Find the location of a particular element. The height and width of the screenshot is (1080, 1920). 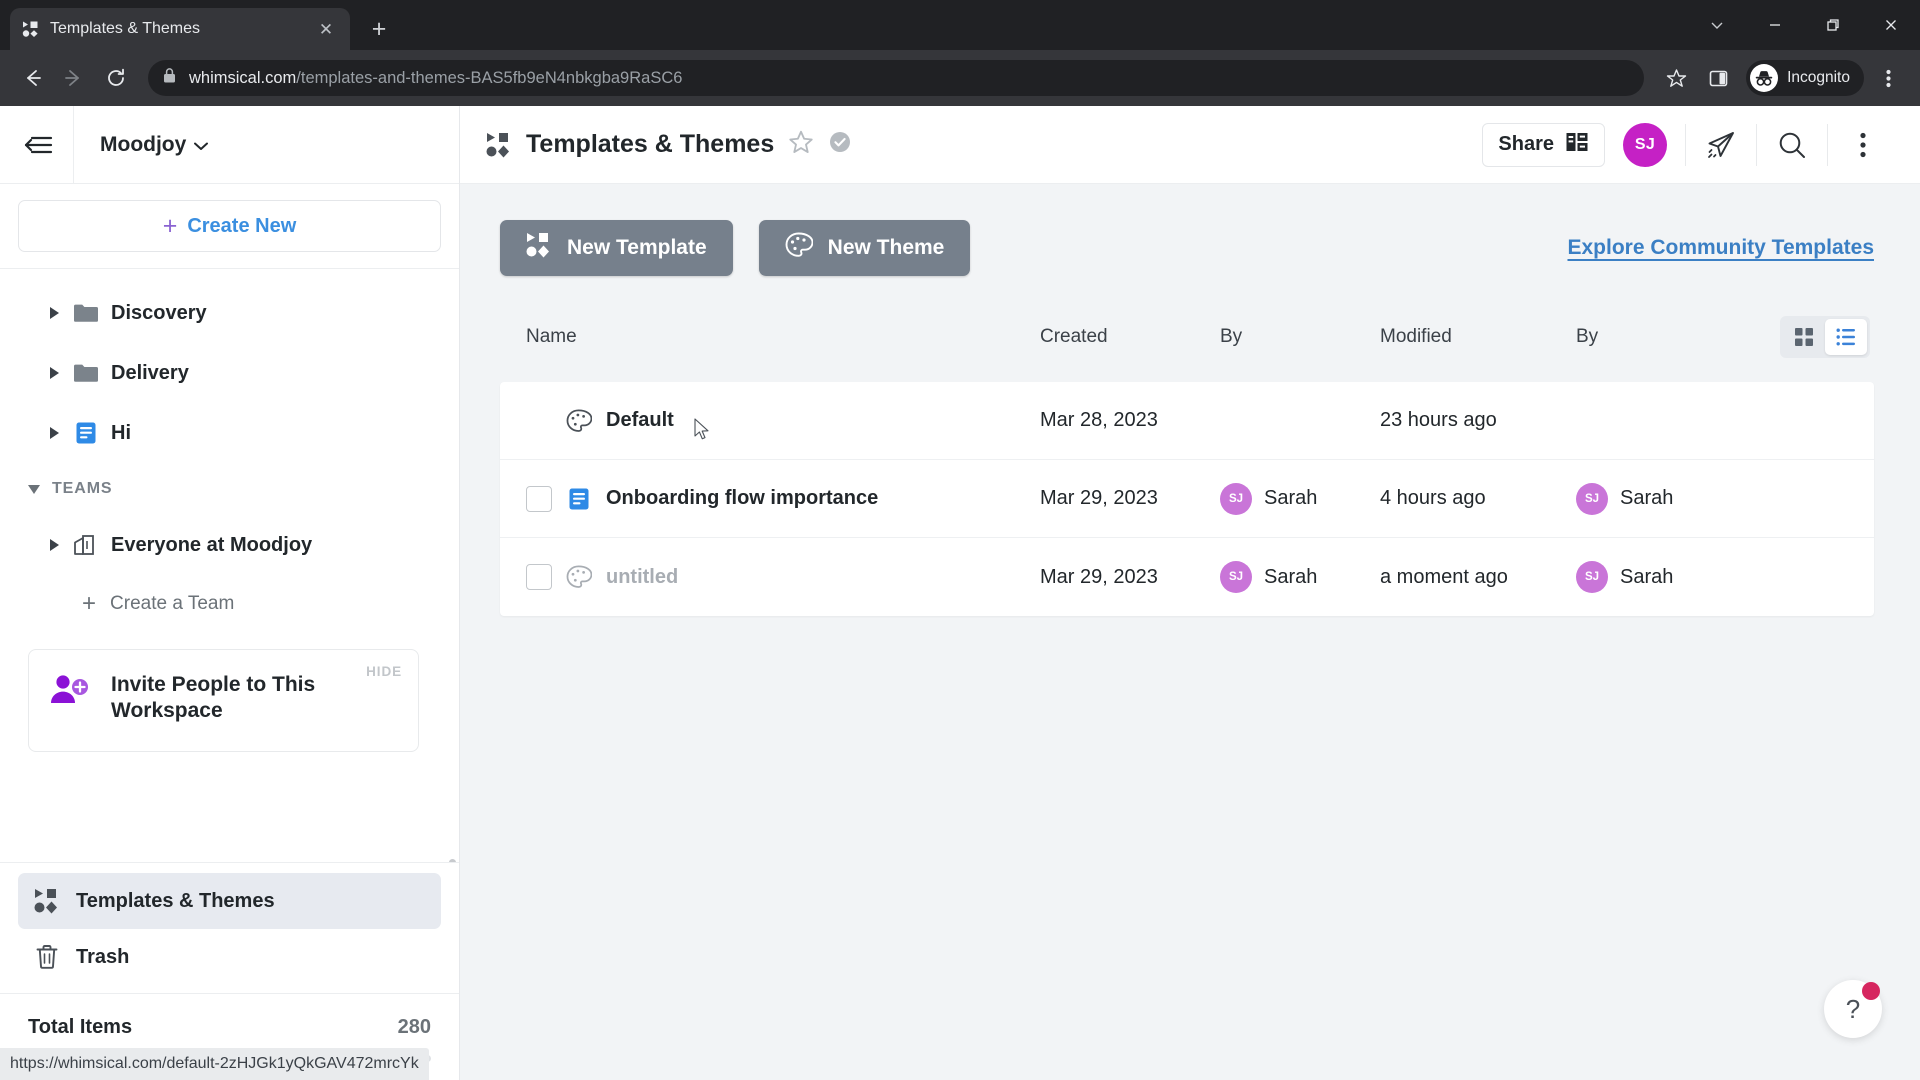

sidebar-item-label: Templates & Themes is located at coordinates (175, 900).